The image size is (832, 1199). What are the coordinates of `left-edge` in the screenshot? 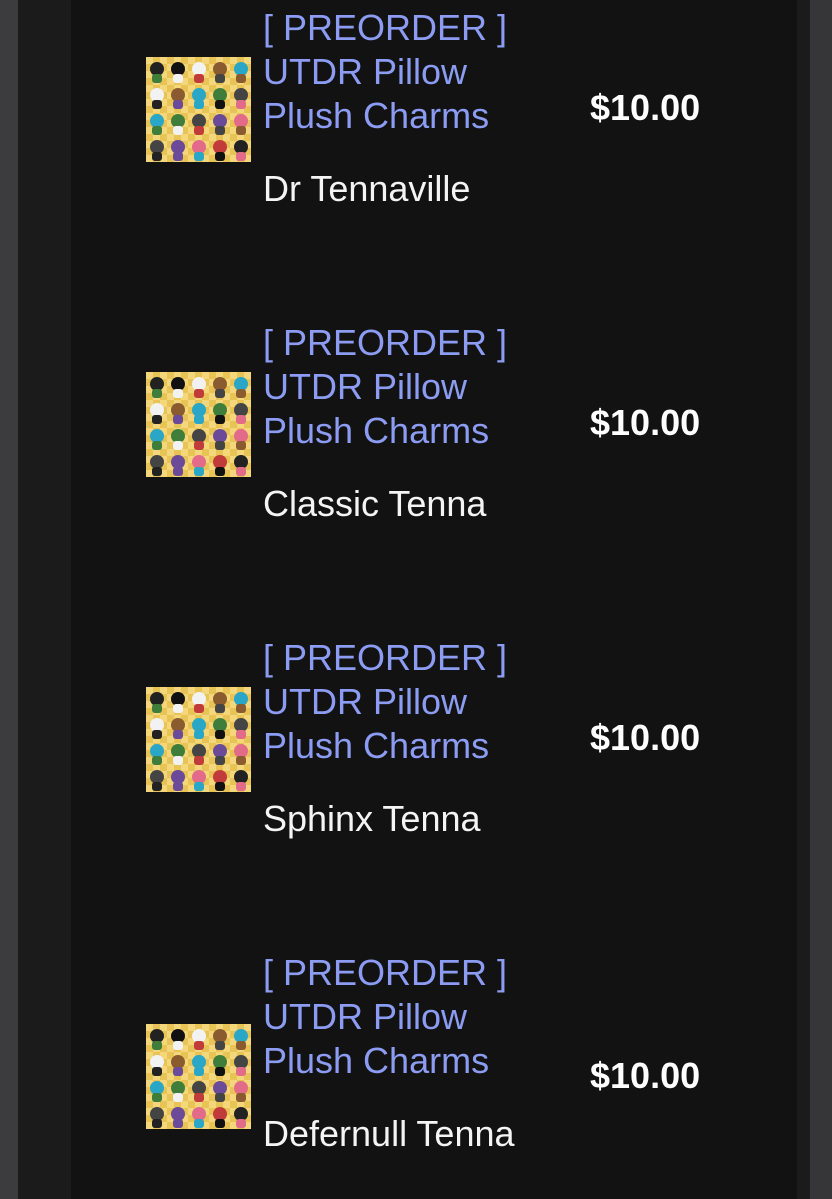 It's located at (9, 599).